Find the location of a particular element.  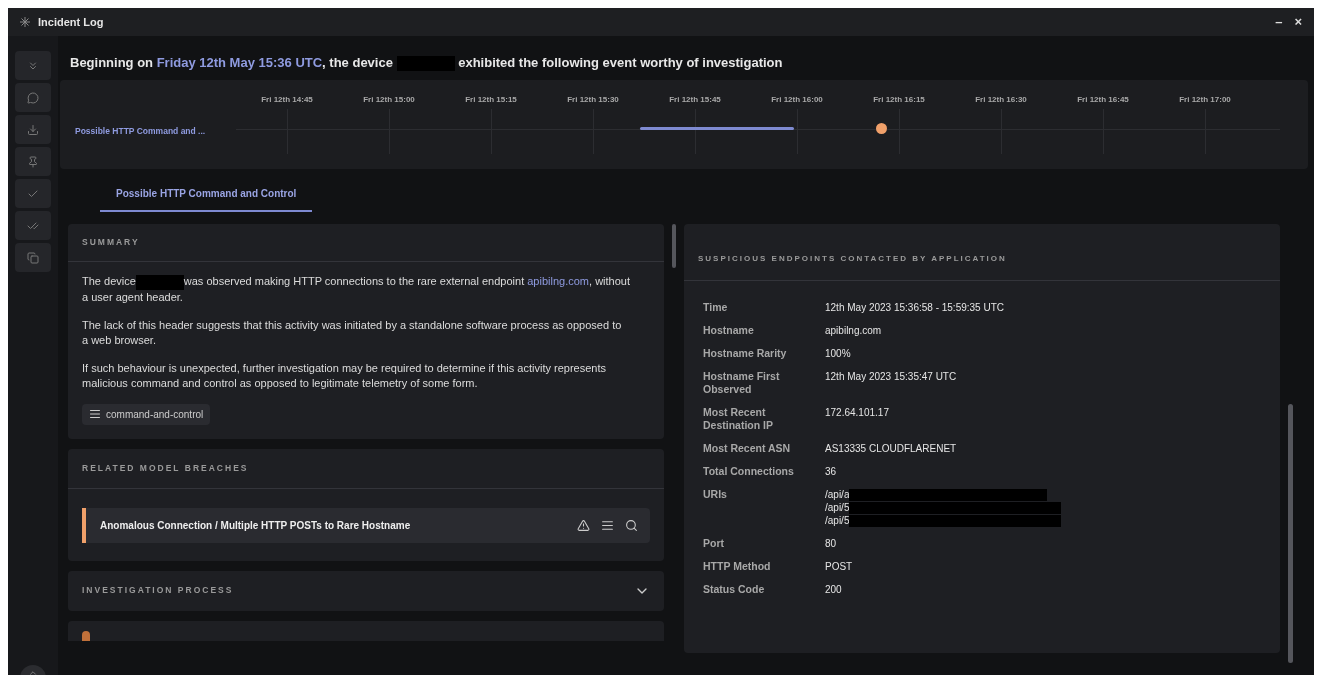

summary-paragraph: If such behaviour is unexpected, further investigation may be required to determine if this activity represents malicious command and control as opposed to legitimate telemetry of some form. is located at coordinates (344, 375).